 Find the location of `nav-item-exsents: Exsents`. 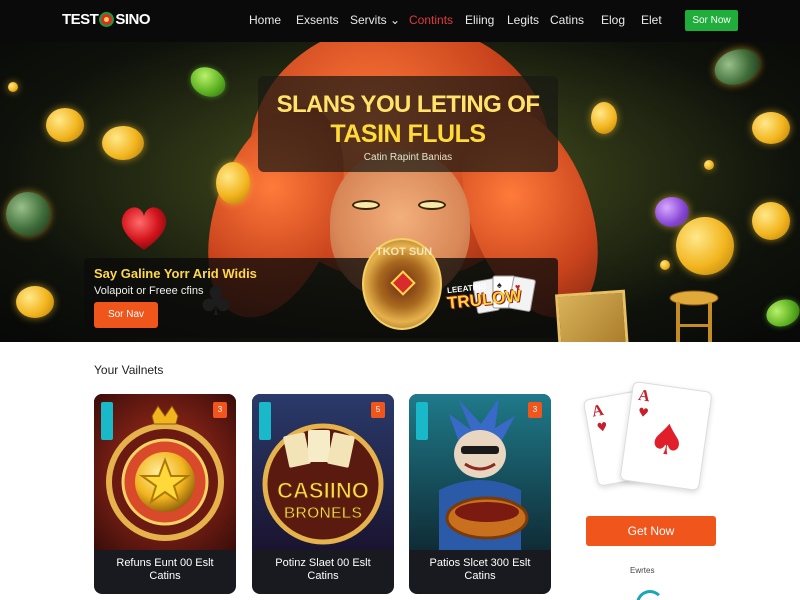

nav-item-exsents: Exsents is located at coordinates (317, 20).